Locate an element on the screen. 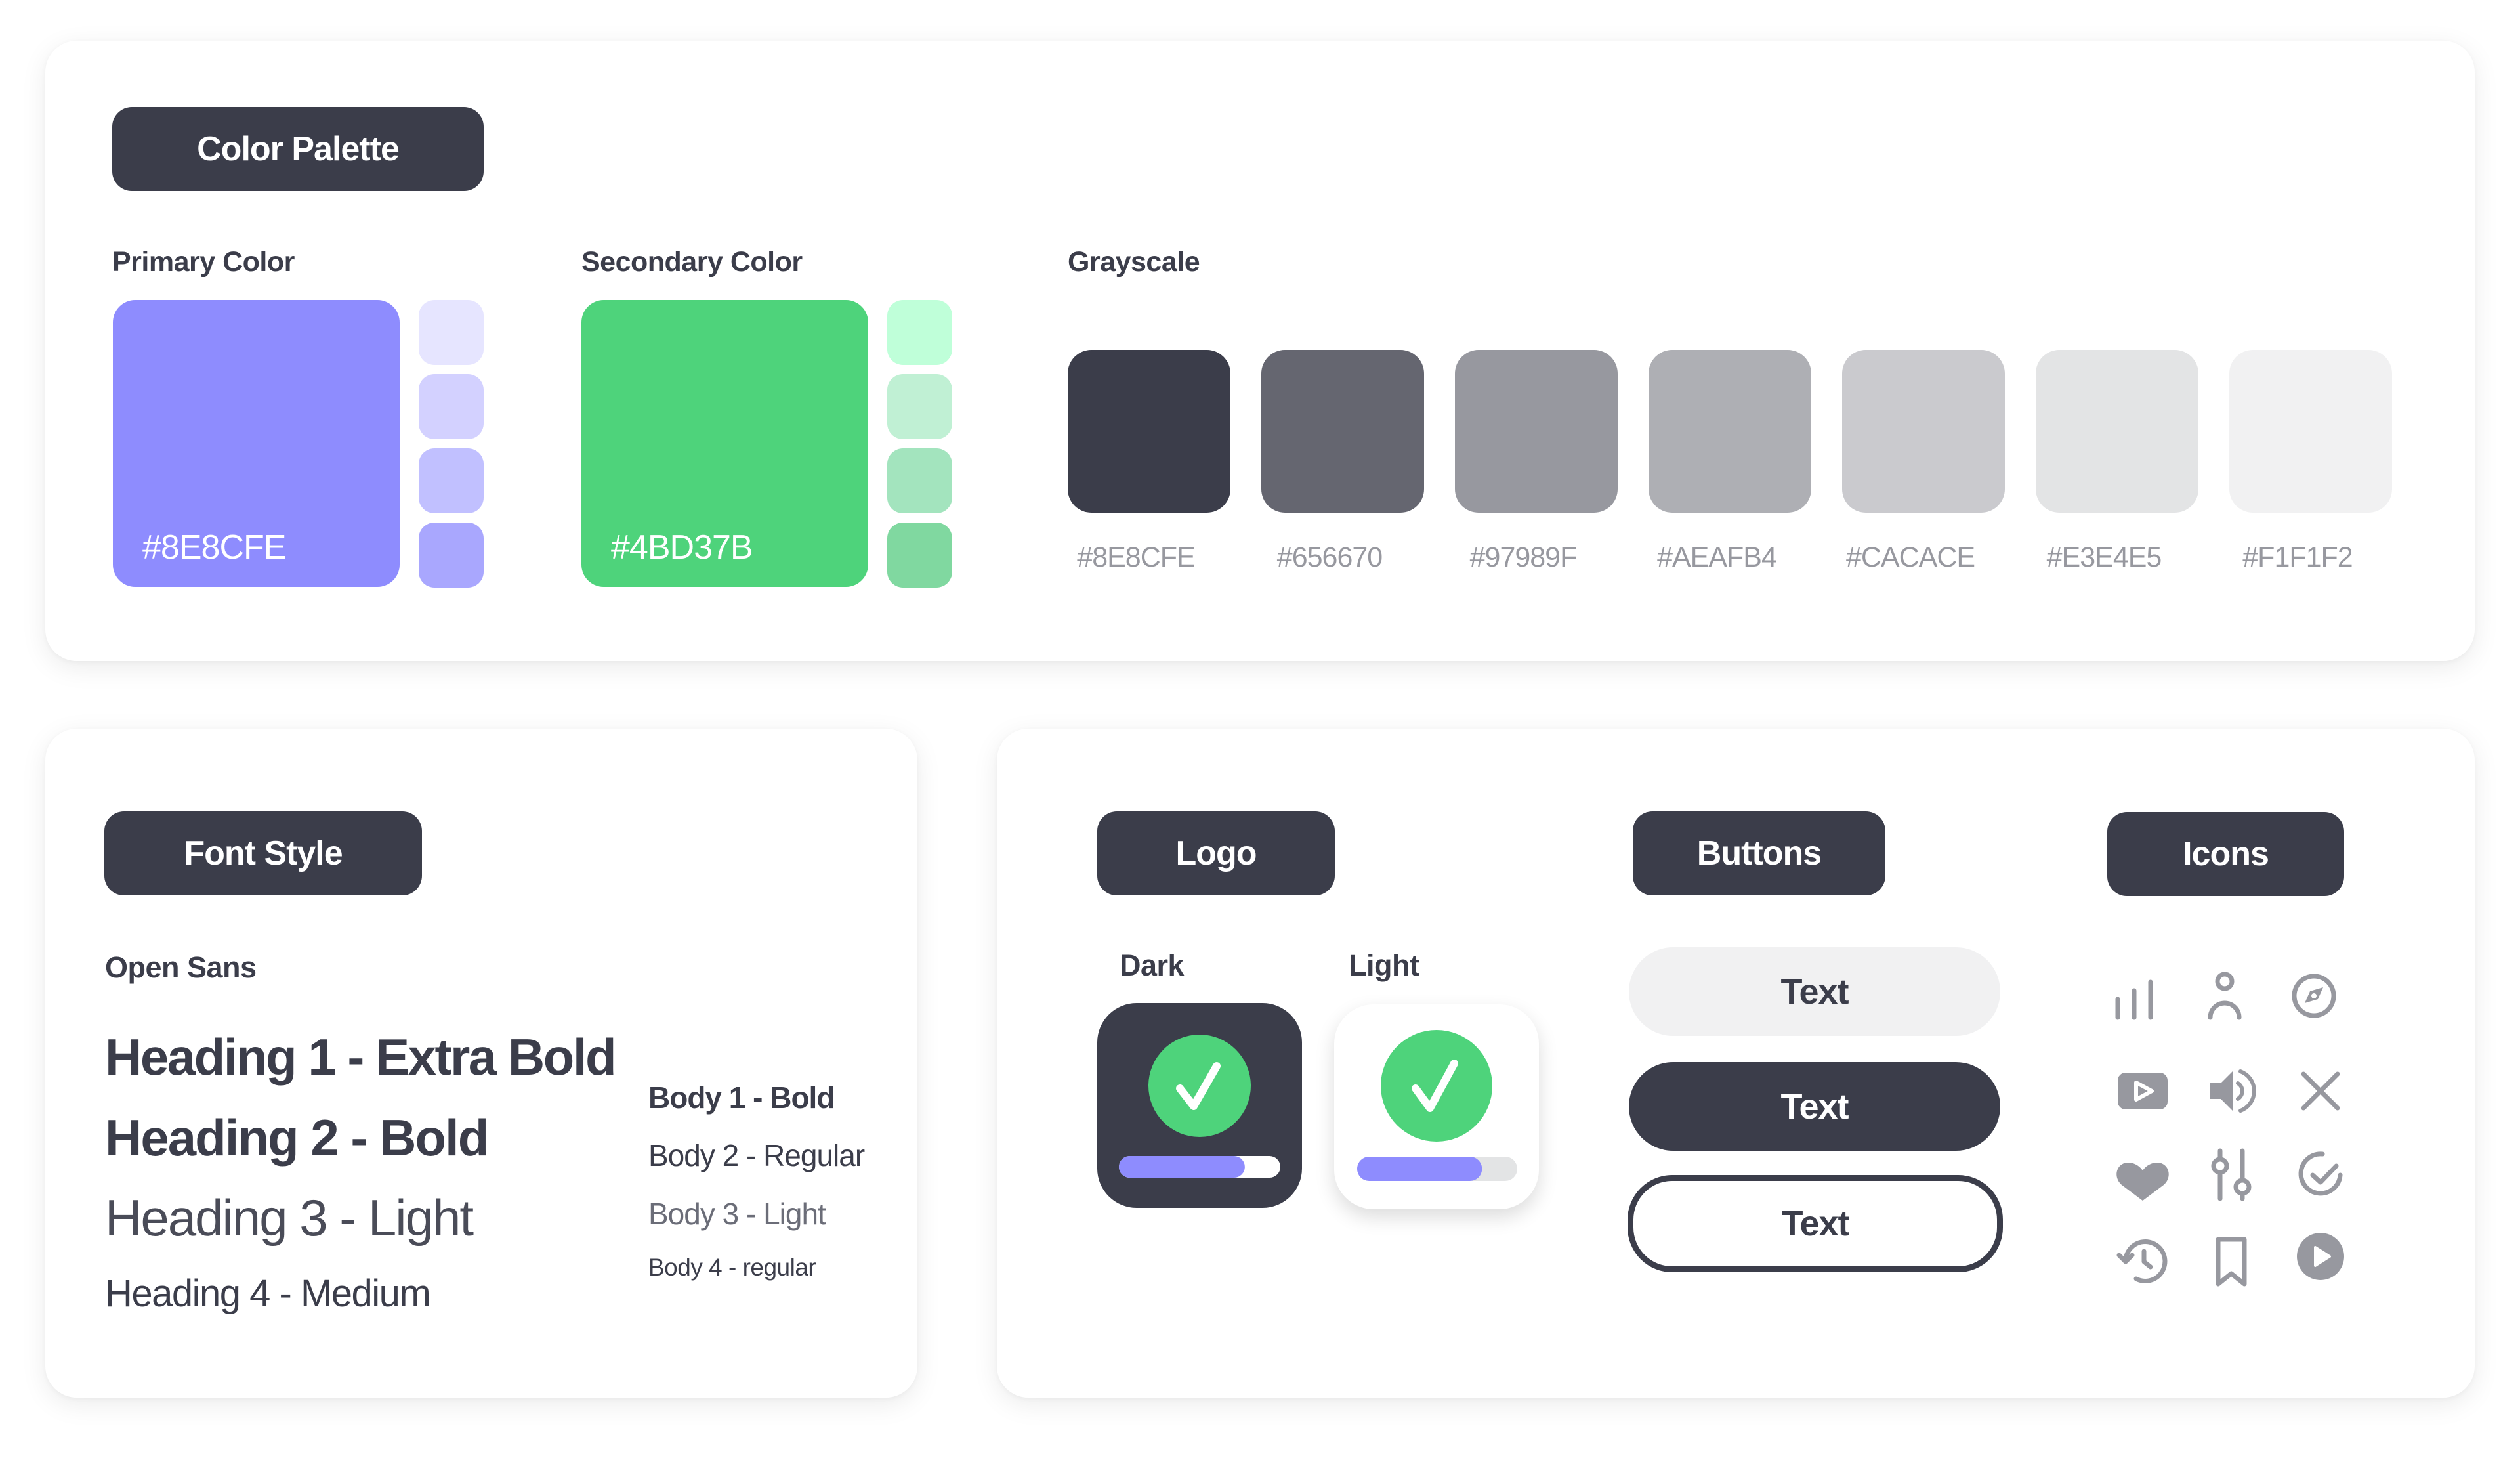 The height and width of the screenshot is (1458, 2520). icons-title: Icons is located at coordinates (2225, 854).